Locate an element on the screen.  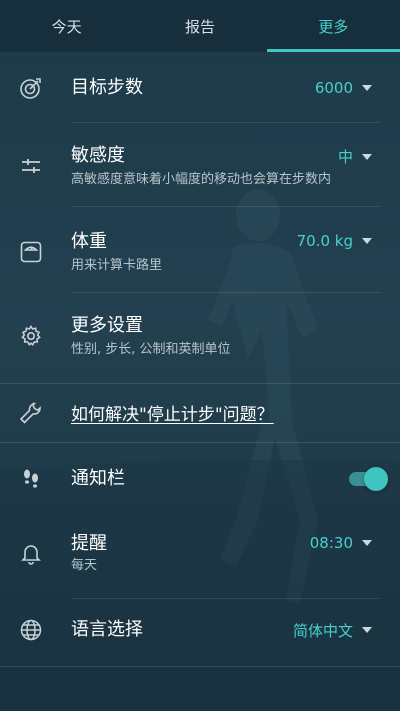
notification-bar-toggle is located at coordinates (368, 479).